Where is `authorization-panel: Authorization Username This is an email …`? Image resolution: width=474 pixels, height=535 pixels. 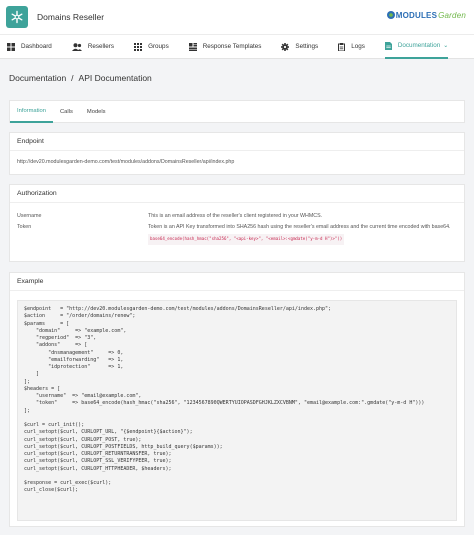
authorization-panel: Authorization Username This is an email … is located at coordinates (237, 223).